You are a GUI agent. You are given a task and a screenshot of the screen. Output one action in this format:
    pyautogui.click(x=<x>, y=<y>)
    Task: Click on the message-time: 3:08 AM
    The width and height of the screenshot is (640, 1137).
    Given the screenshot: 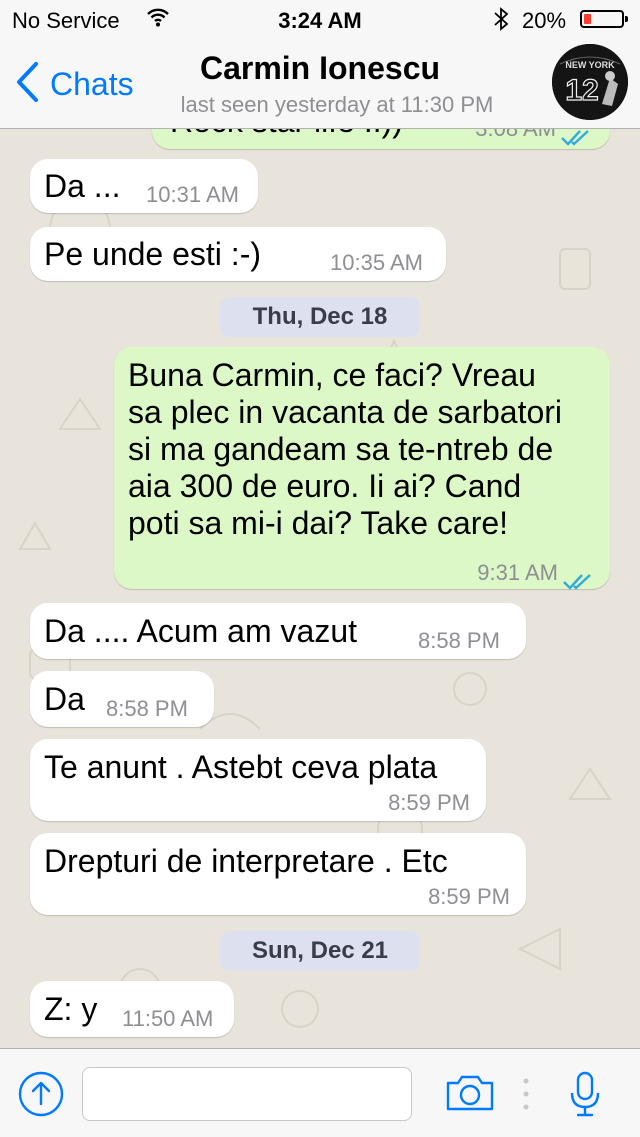 What is the action you would take?
    pyautogui.click(x=515, y=135)
    